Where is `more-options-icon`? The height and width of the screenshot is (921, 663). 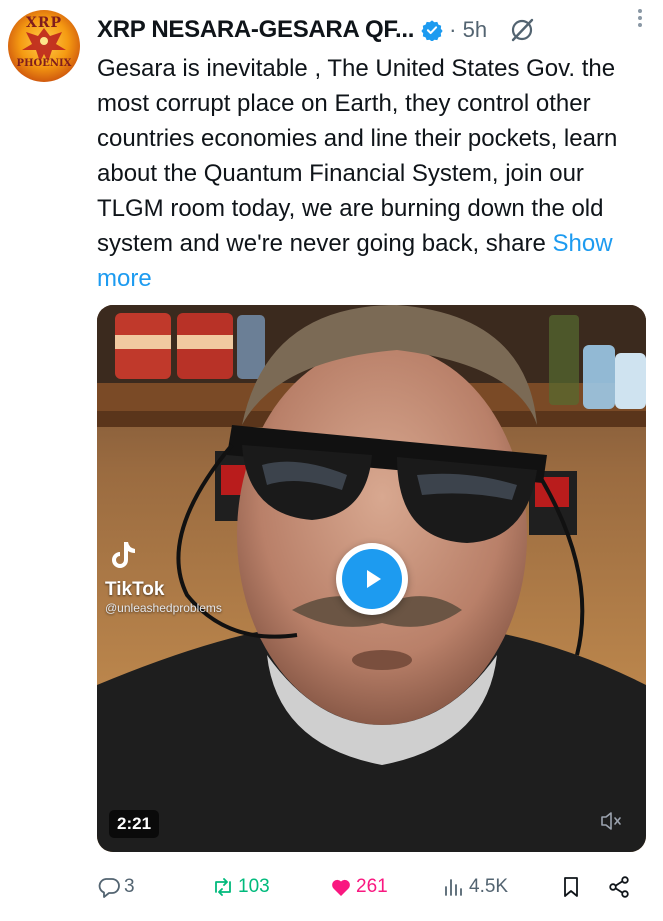
more-options-icon is located at coordinates (640, 18).